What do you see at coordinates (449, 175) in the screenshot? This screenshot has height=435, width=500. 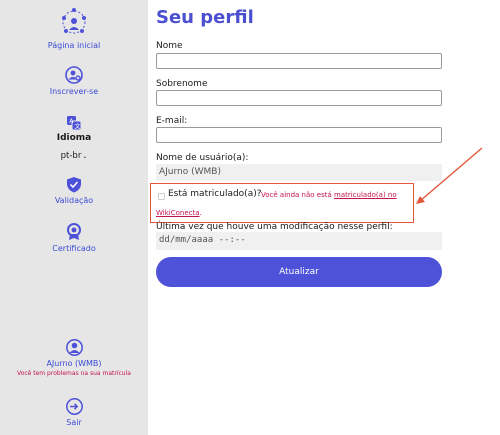 I see `annotation-arrow-icon` at bounding box center [449, 175].